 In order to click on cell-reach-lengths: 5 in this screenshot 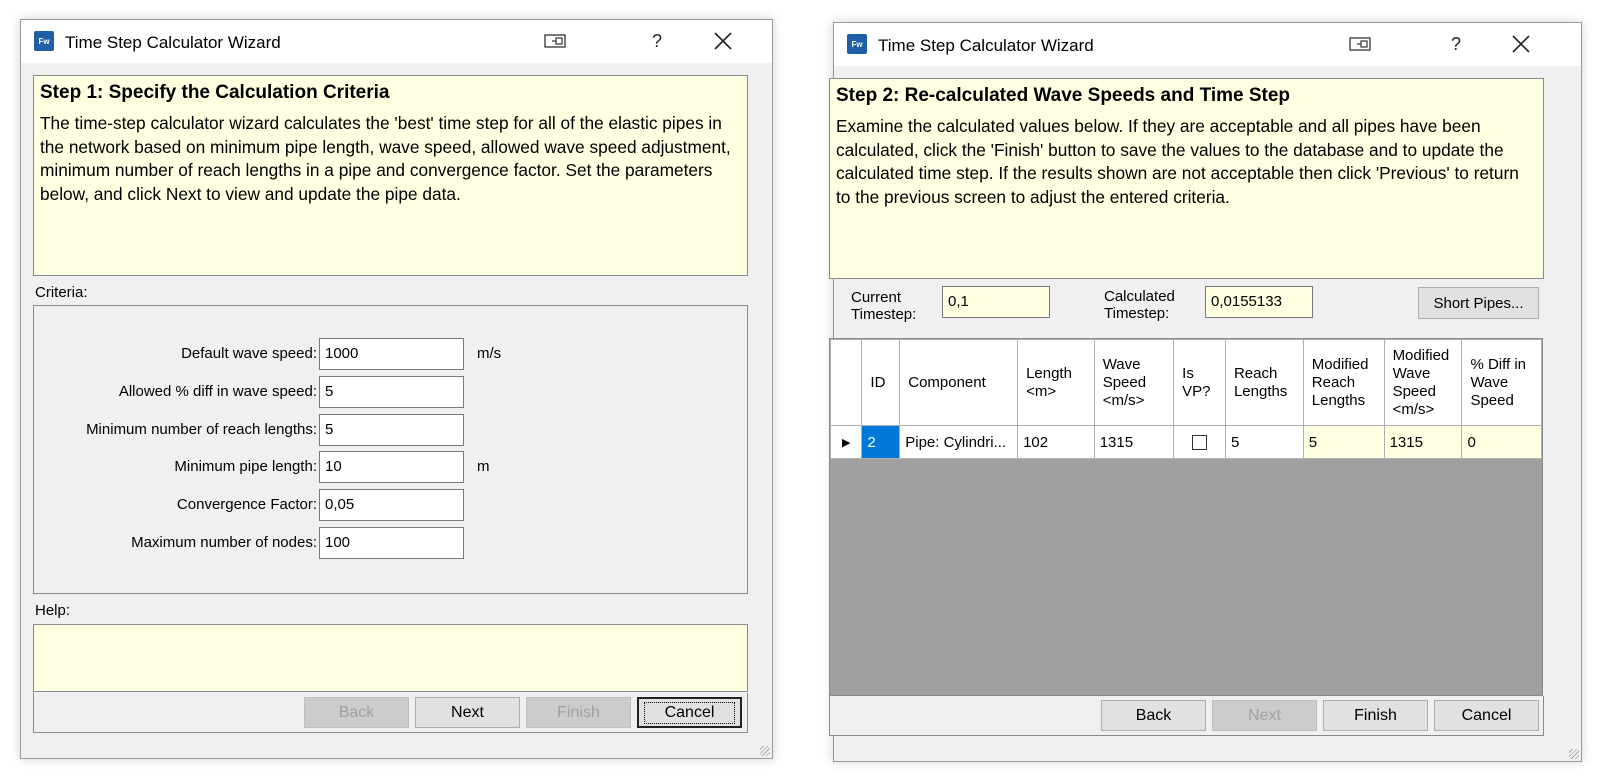, I will do `click(1264, 442)`.